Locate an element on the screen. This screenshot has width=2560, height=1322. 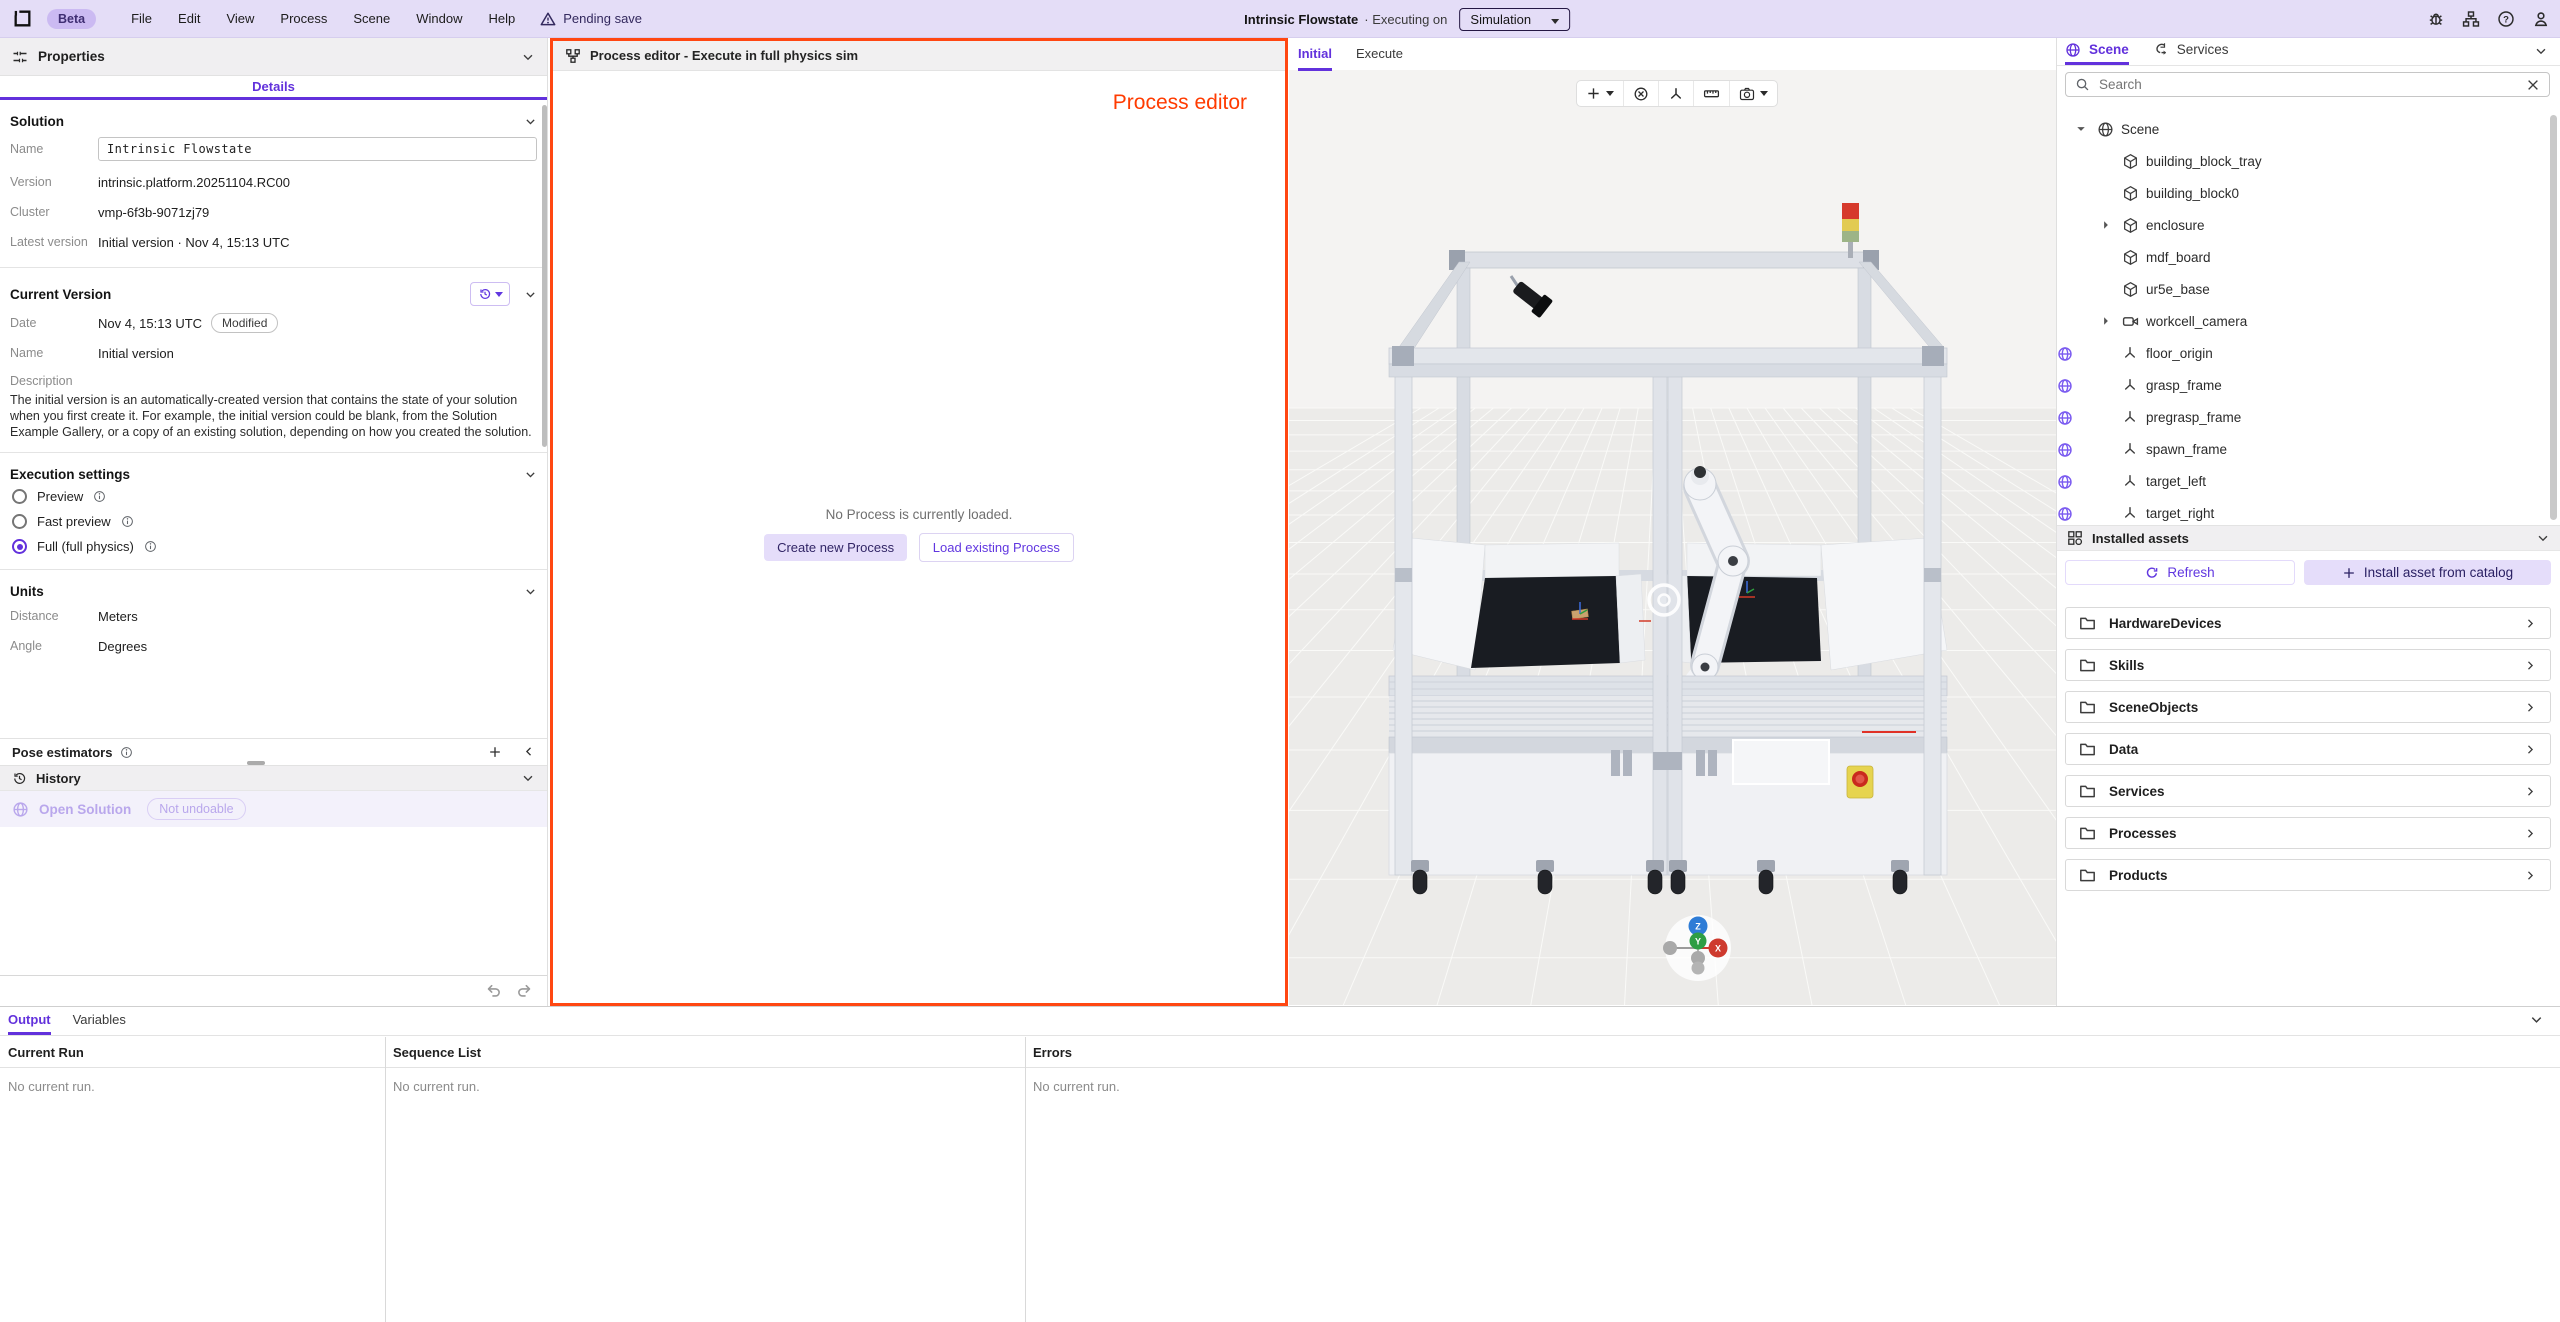
create-new-process-button: Create new Process is located at coordinates (836, 547).